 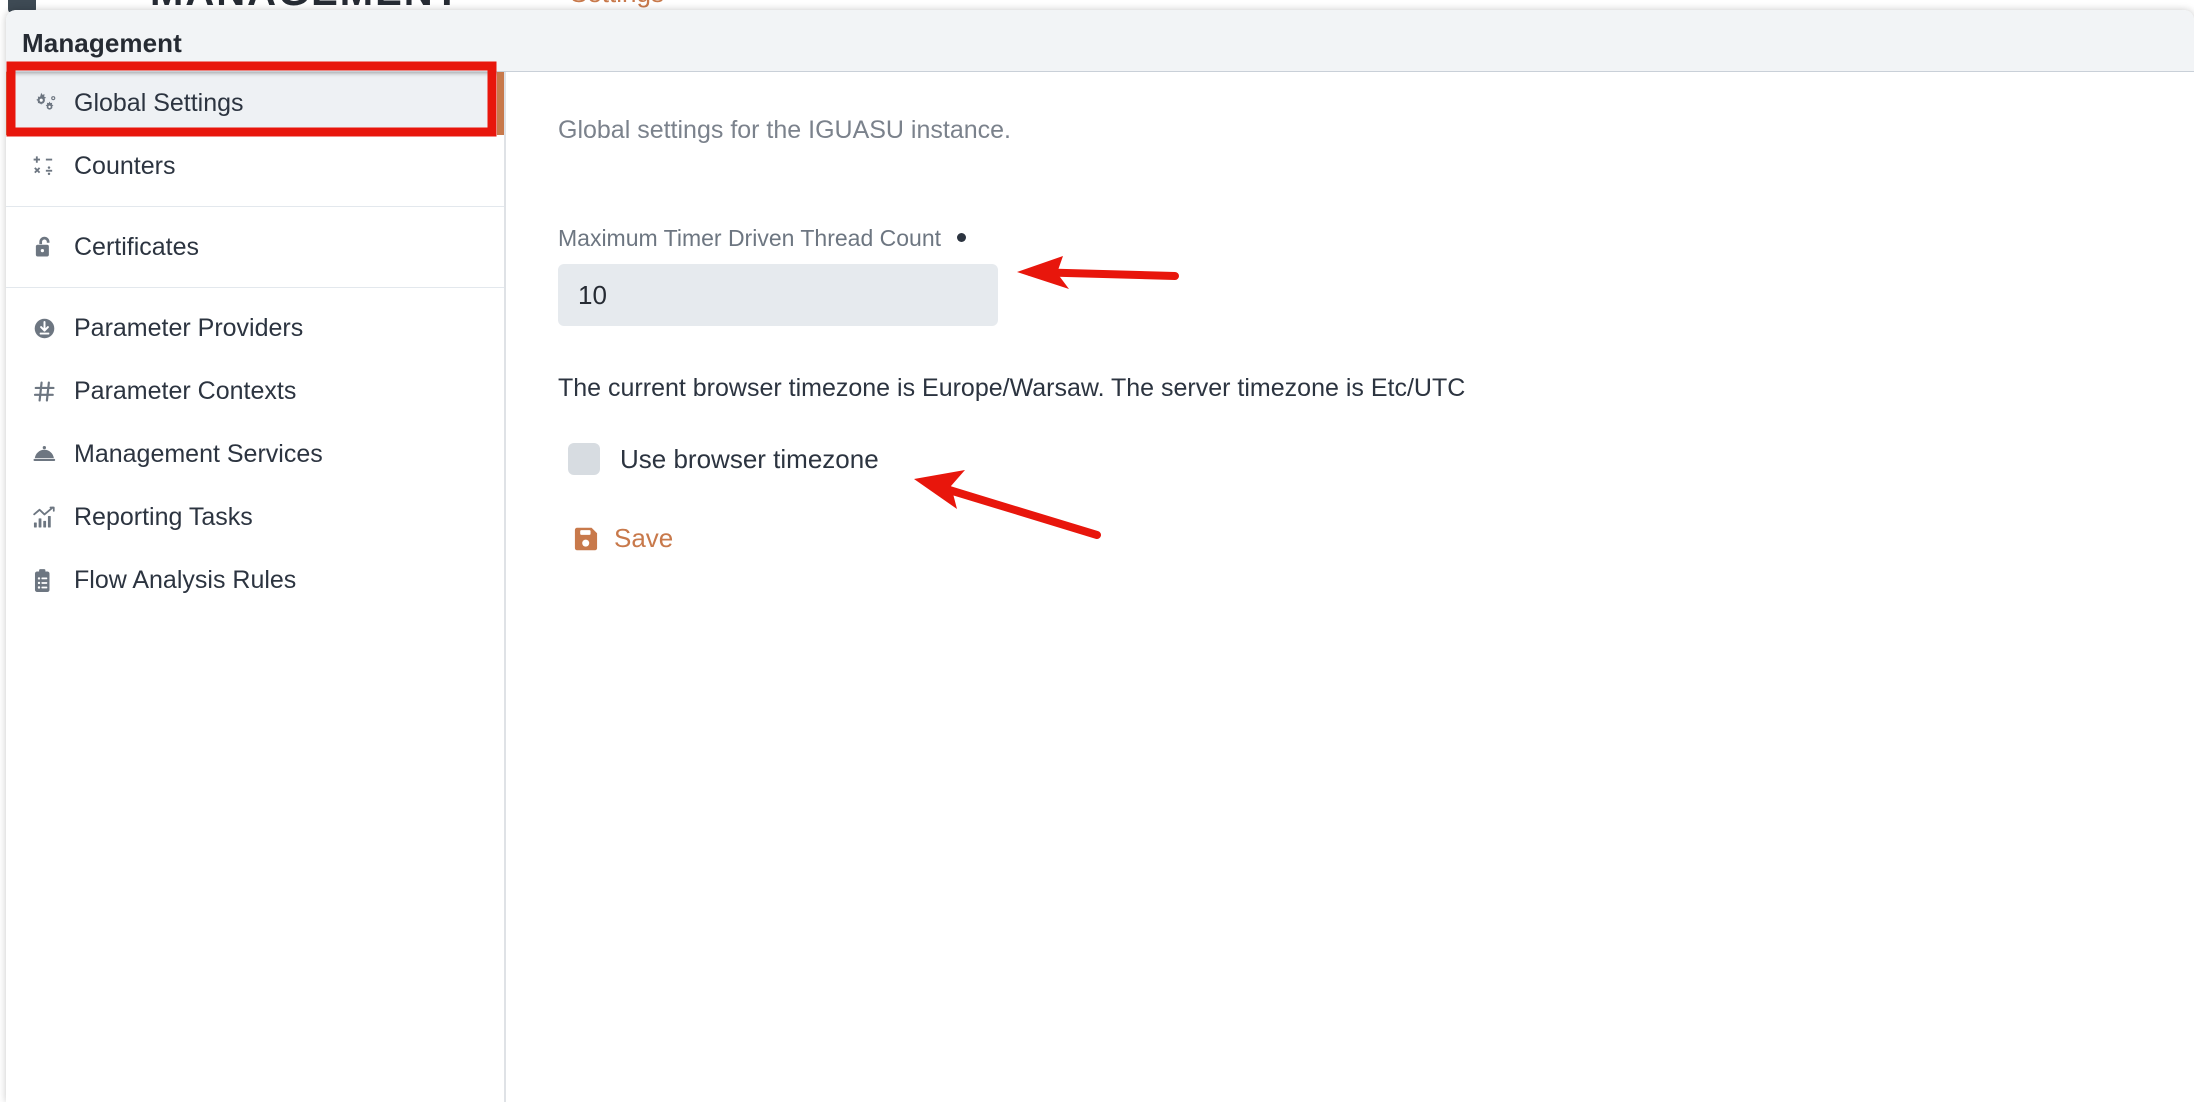 I want to click on use-browser-timezone-row: Use browser timezone, so click(x=718, y=459).